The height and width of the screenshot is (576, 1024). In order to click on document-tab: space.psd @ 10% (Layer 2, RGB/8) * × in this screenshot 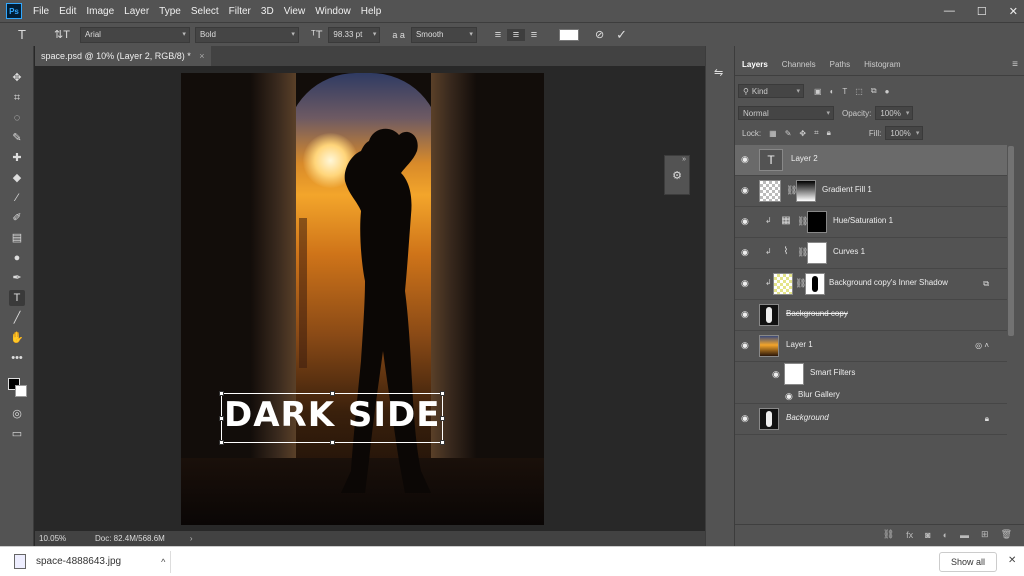, I will do `click(123, 56)`.